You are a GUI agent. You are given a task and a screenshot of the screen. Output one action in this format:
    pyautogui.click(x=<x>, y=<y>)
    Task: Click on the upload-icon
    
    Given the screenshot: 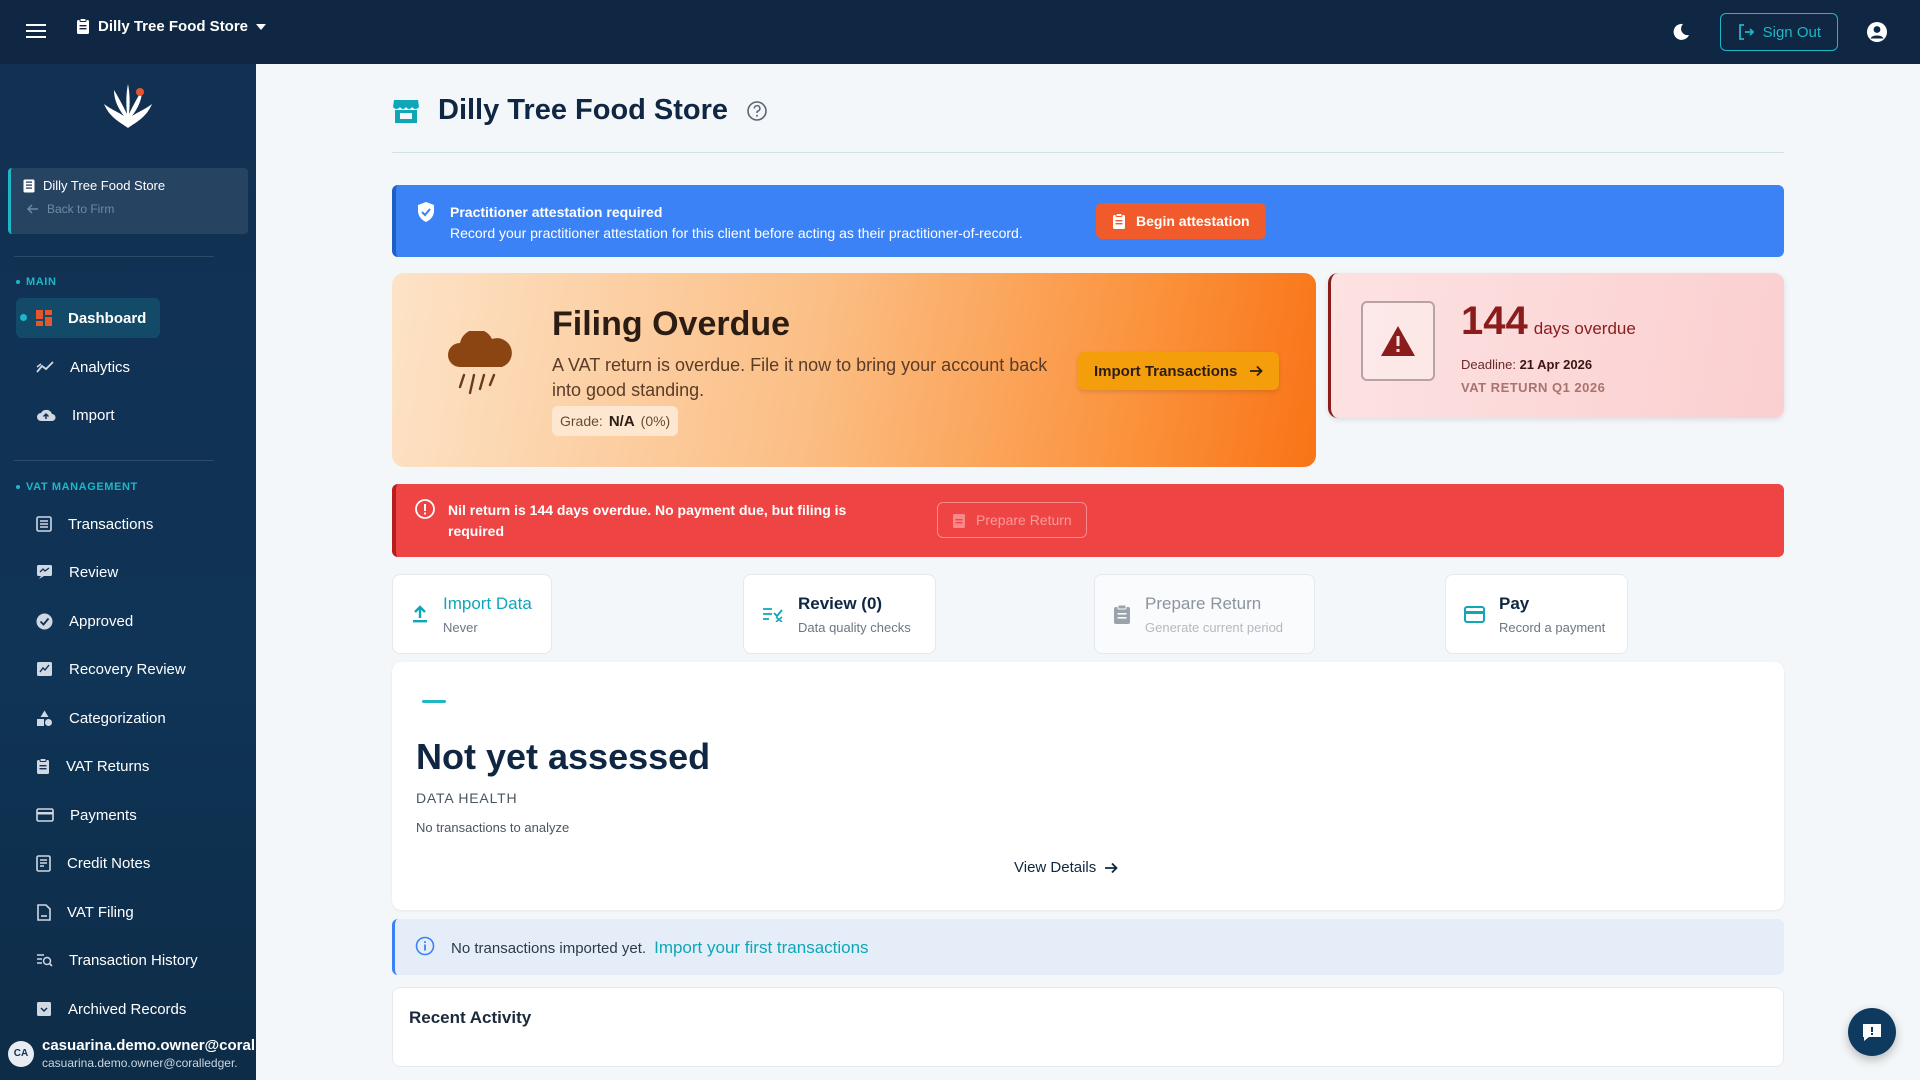 What is the action you would take?
    pyautogui.click(x=420, y=614)
    